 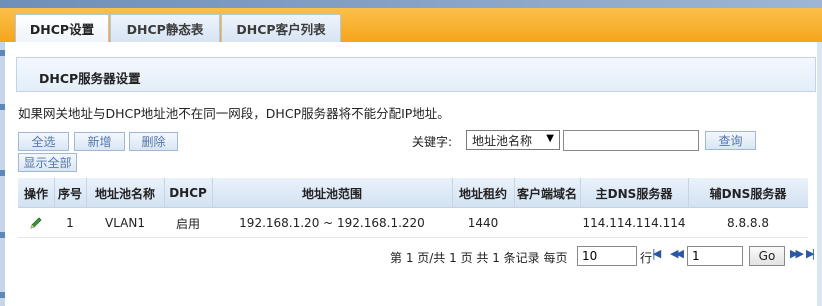 I want to click on cell-client-domain, so click(x=547, y=223).